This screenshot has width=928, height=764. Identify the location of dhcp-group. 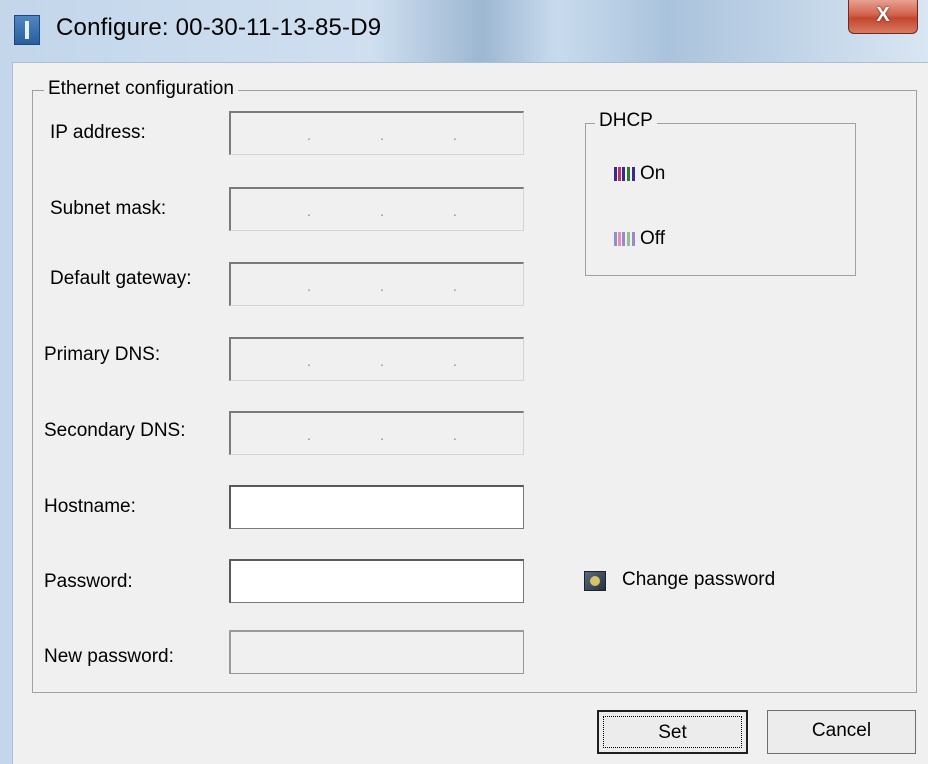
(720, 199).